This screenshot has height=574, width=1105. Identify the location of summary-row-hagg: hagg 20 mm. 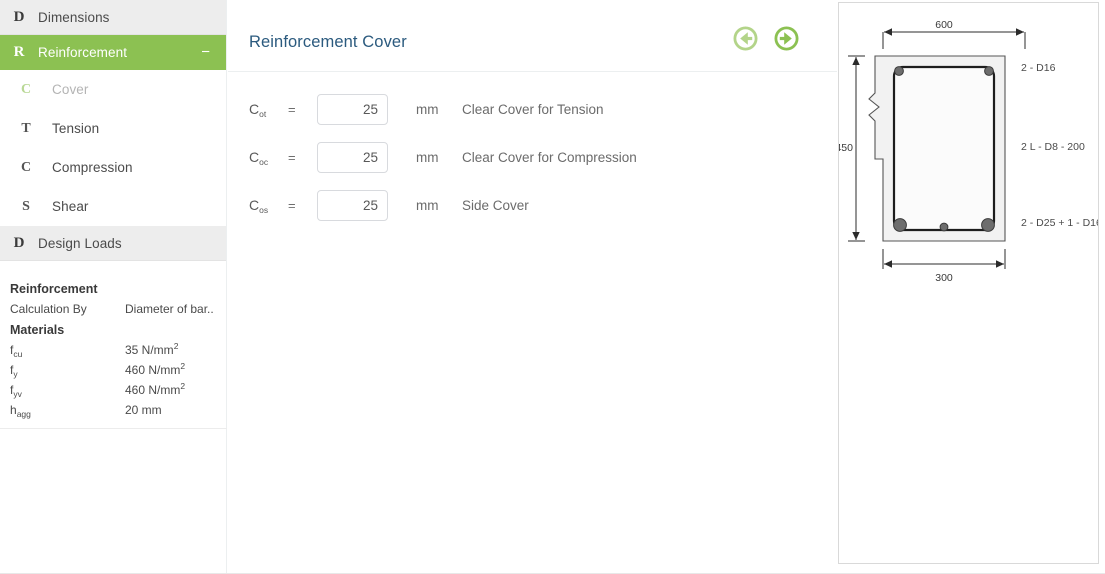
(113, 411).